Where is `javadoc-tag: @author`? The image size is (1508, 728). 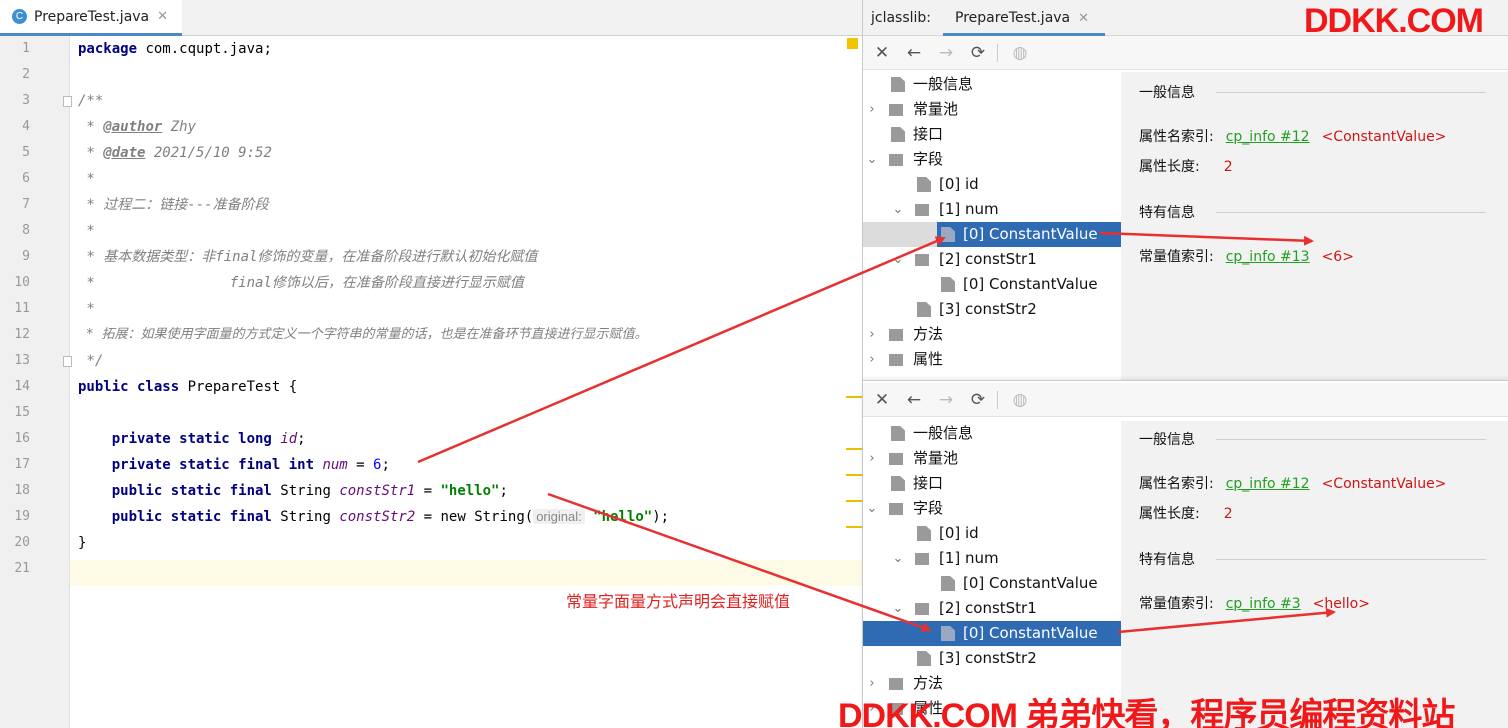 javadoc-tag: @author is located at coordinates (133, 127).